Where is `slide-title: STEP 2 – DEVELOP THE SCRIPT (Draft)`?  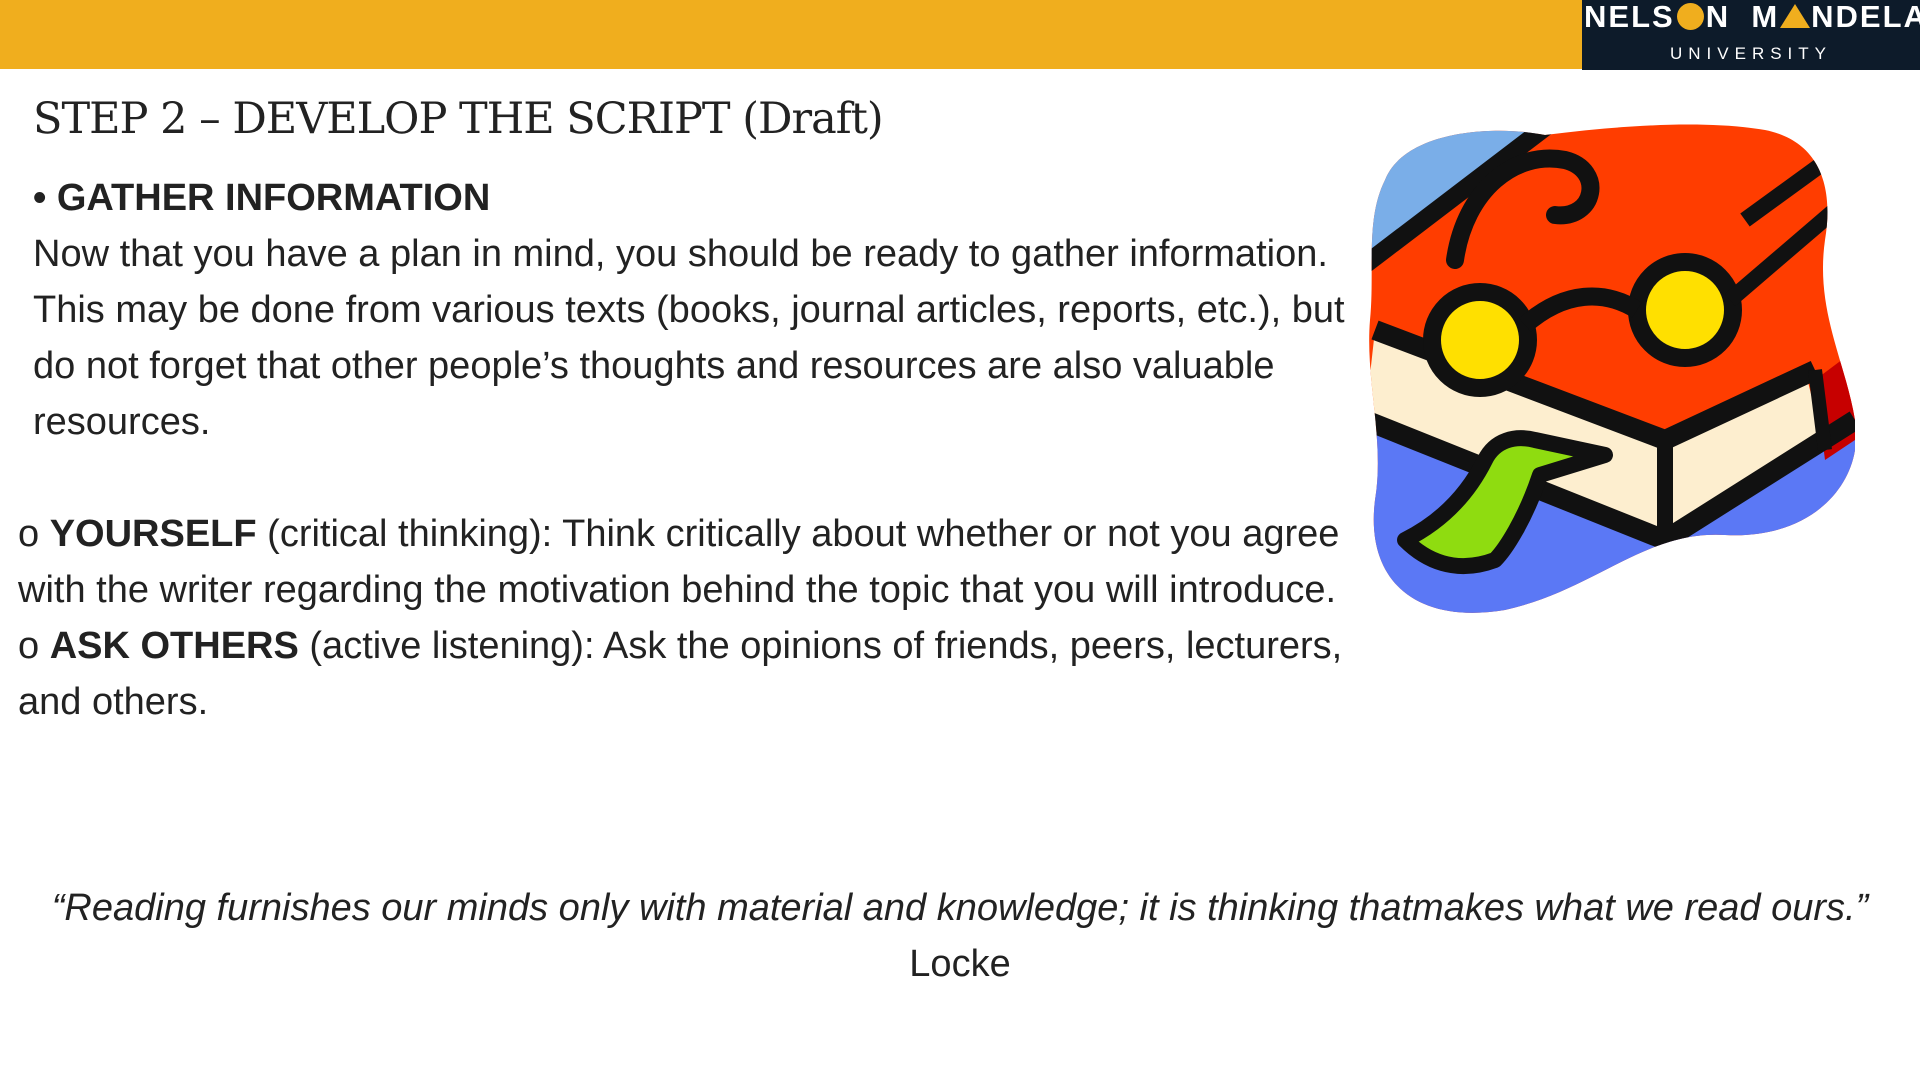 slide-title: STEP 2 – DEVELOP THE SCRIPT (Draft) is located at coordinates (458, 119).